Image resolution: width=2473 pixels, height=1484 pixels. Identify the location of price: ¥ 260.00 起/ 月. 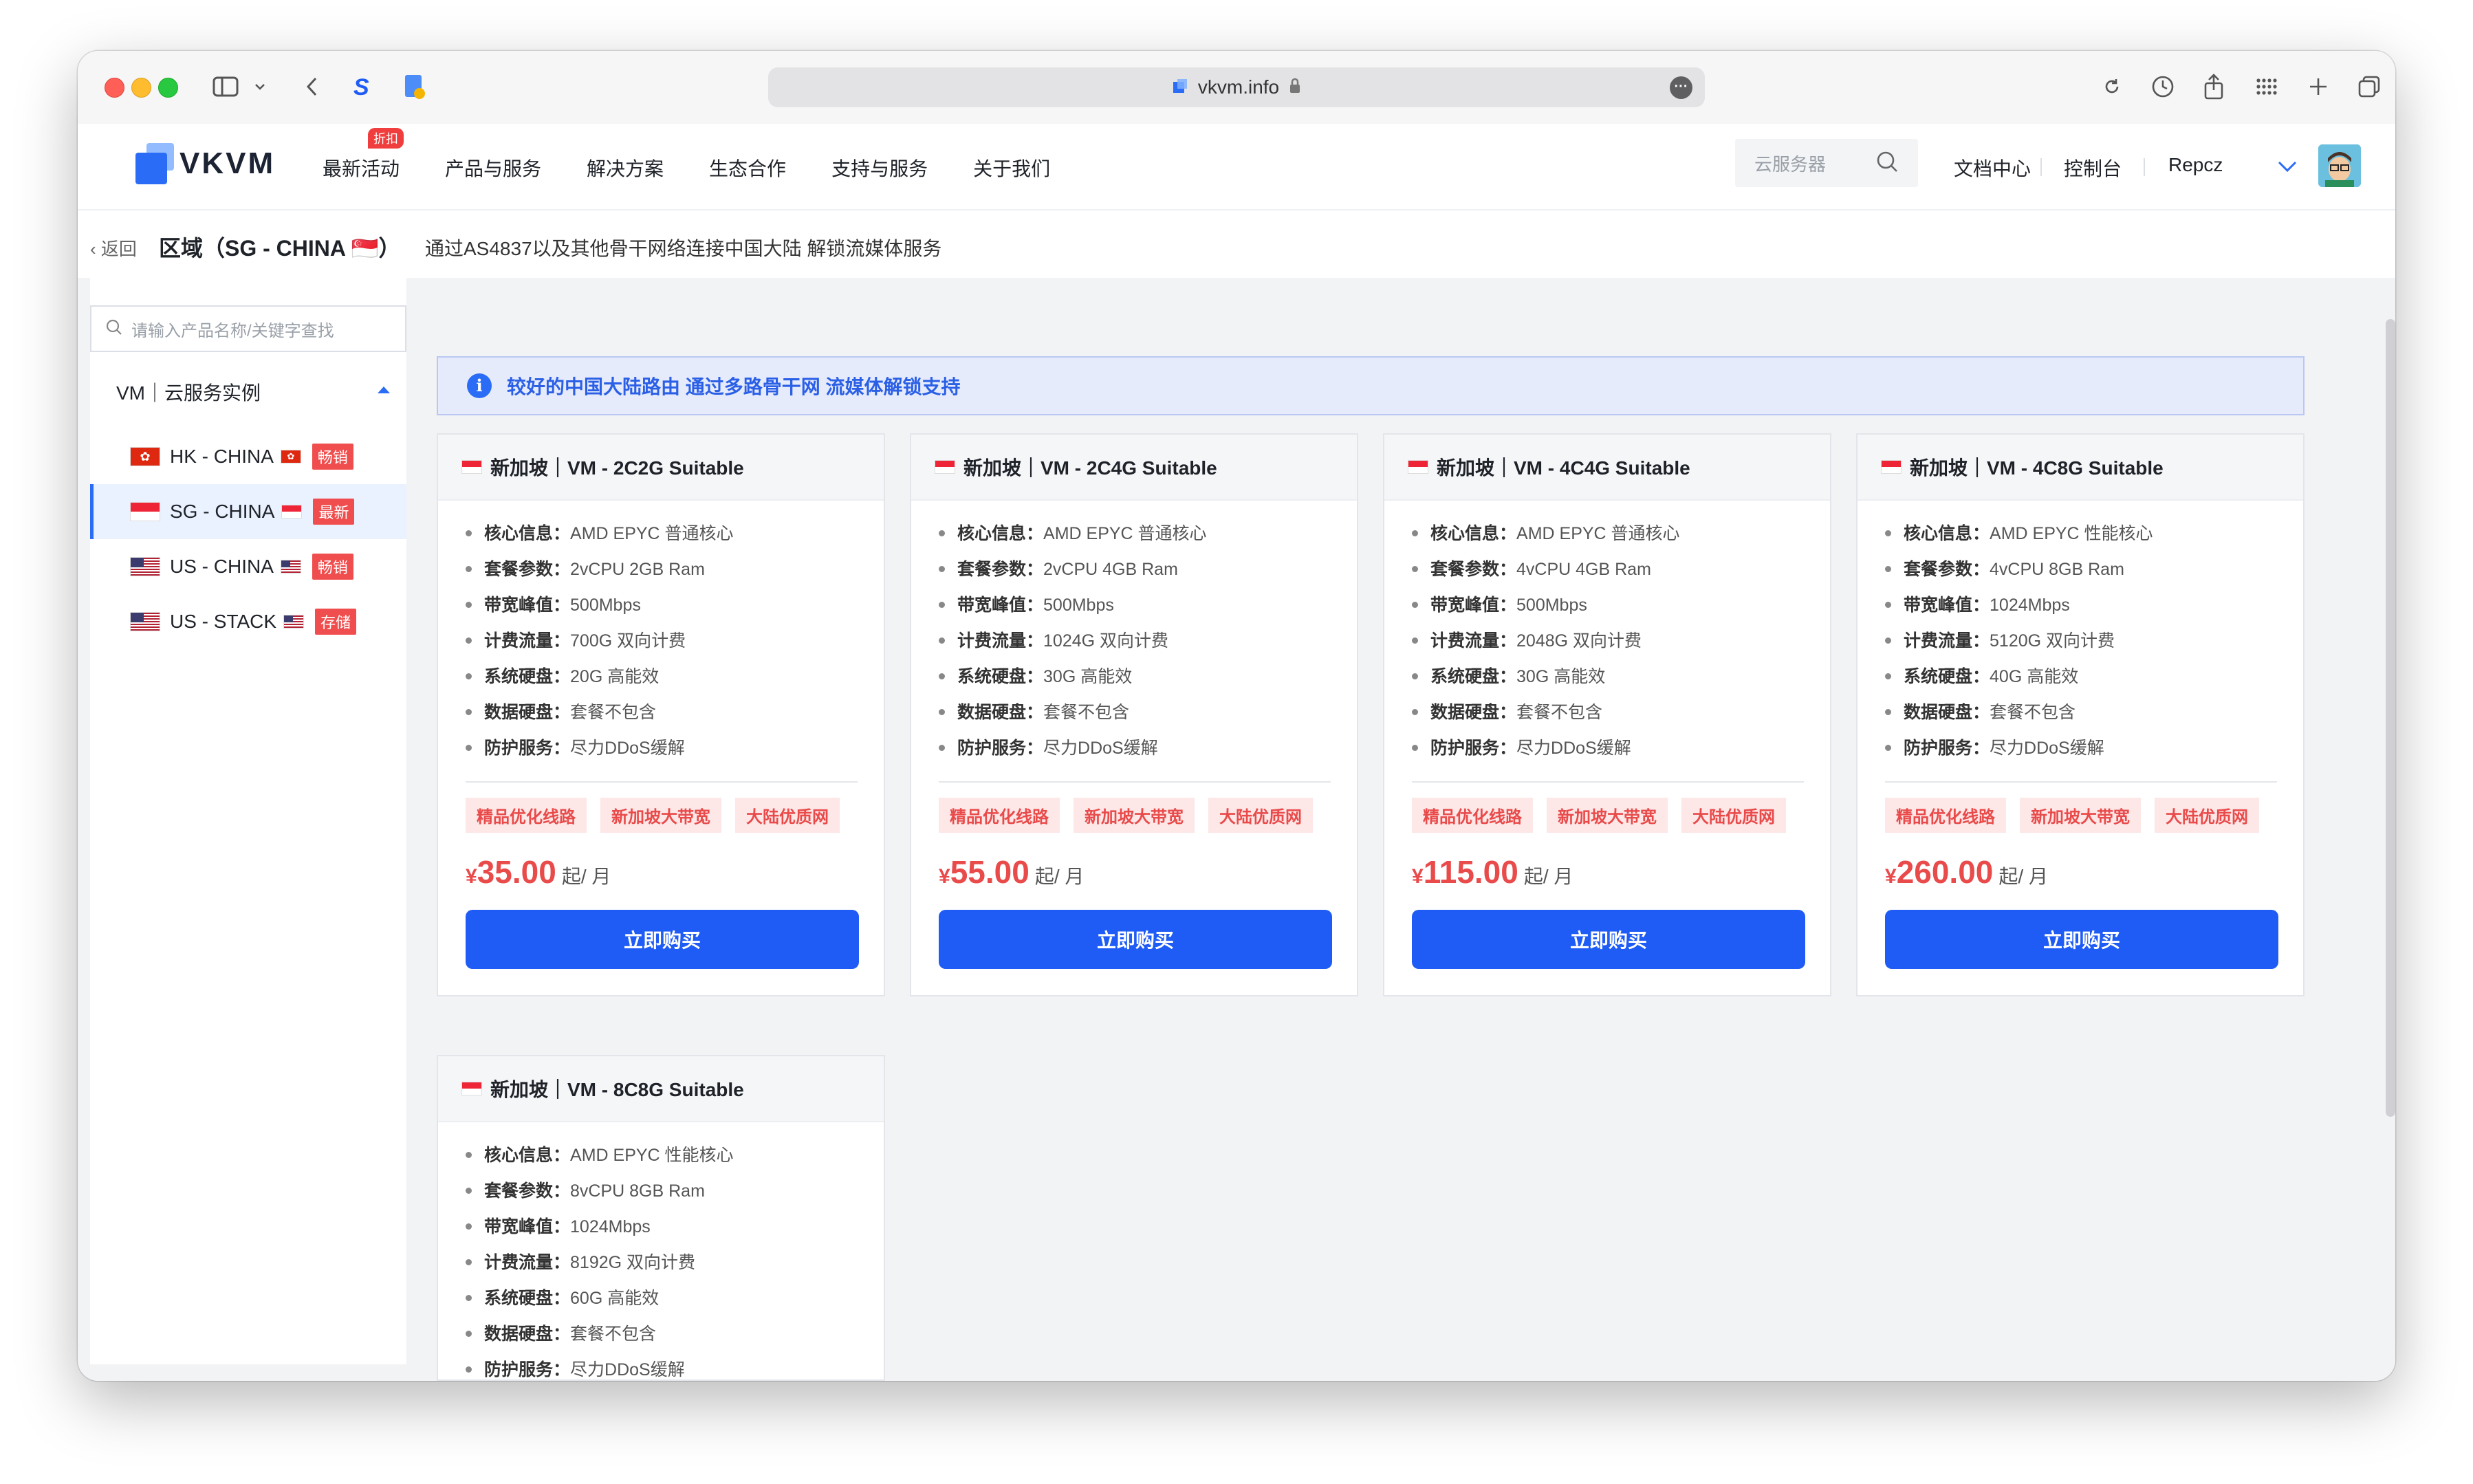
(2081, 862).